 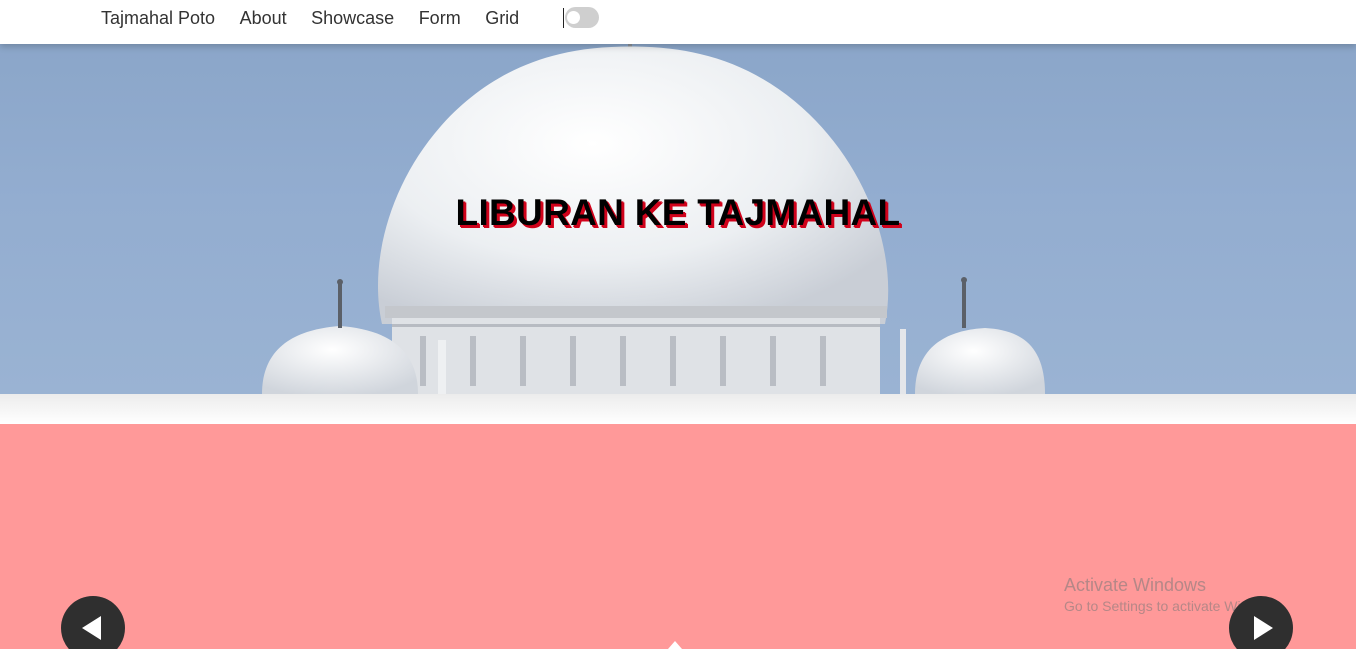 What do you see at coordinates (675, 645) in the screenshot?
I see `slide-indicator-icon` at bounding box center [675, 645].